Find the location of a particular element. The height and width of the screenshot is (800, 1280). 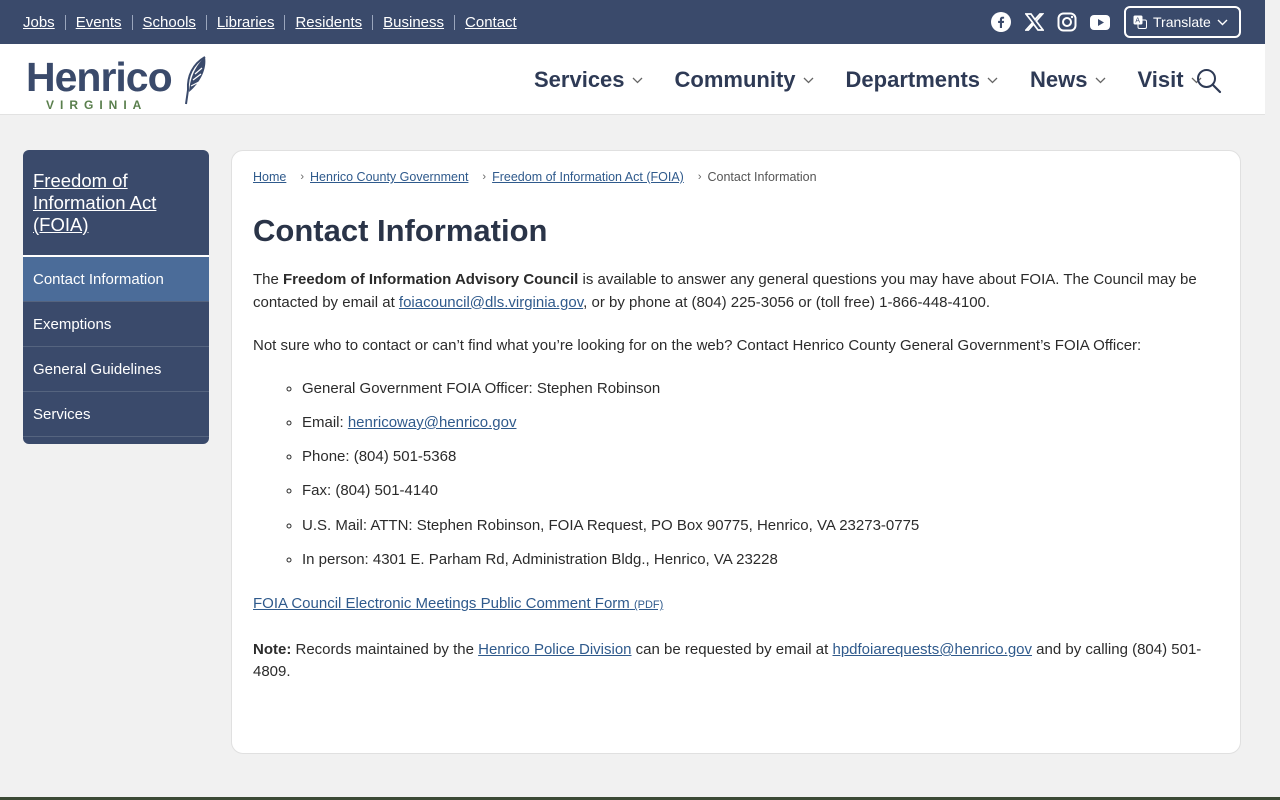

henrico-logo: Henrico VIRGINIA is located at coordinates (118, 83).